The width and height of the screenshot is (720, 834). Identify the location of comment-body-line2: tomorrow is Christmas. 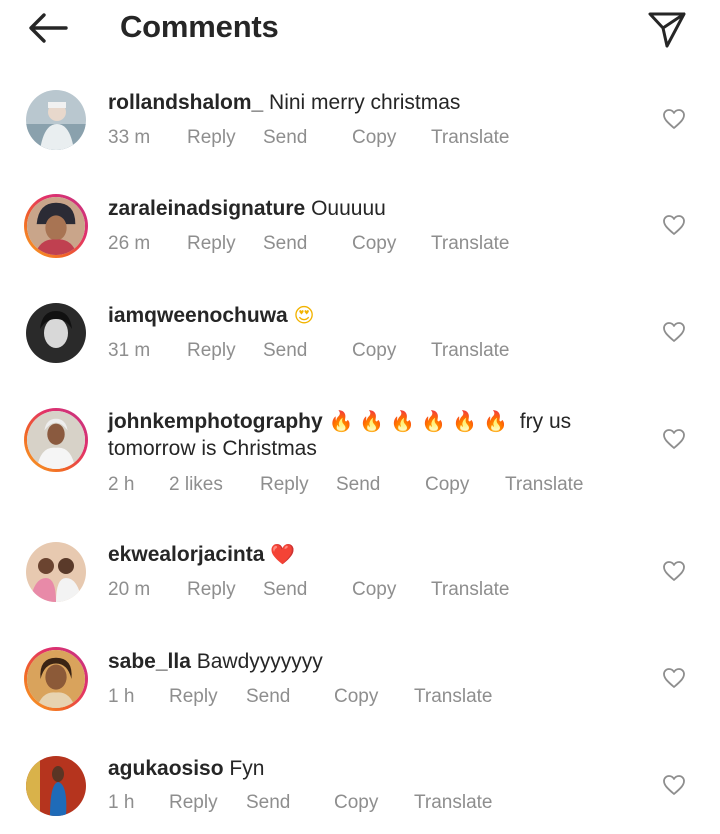
(212, 448).